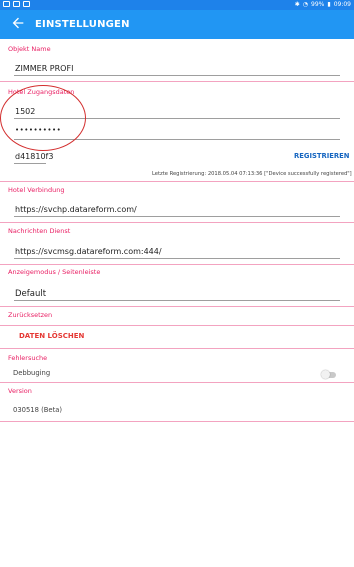 The width and height of the screenshot is (354, 567). What do you see at coordinates (88, 251) in the screenshot?
I see `nachrichten-dienst-input: https://svcmsg.datareform.com:444/` at bounding box center [88, 251].